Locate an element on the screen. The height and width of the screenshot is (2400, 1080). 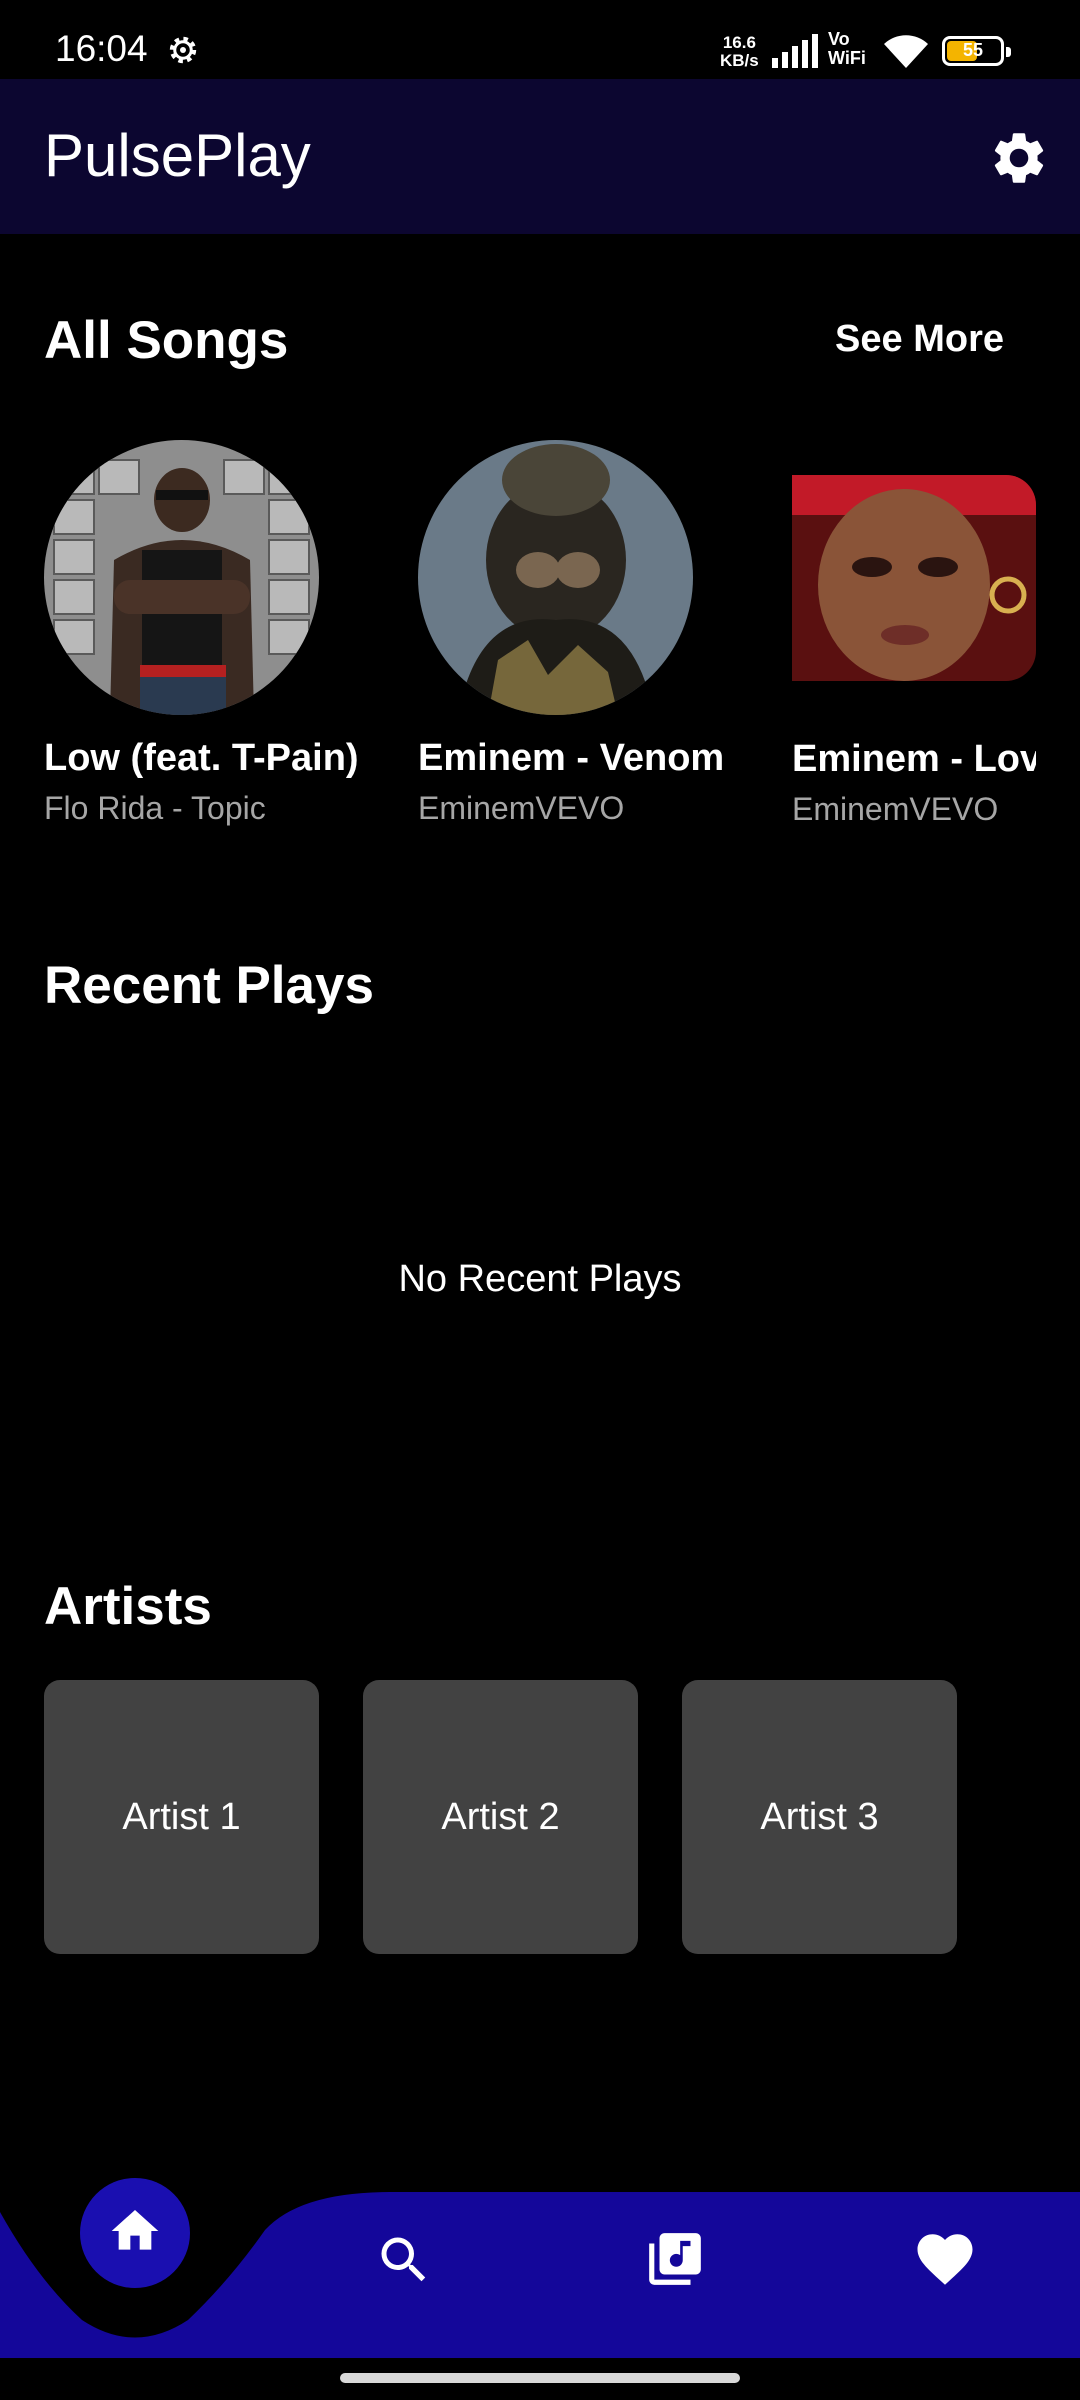
artist-card-2: Artist 2 is located at coordinates (500, 1817).